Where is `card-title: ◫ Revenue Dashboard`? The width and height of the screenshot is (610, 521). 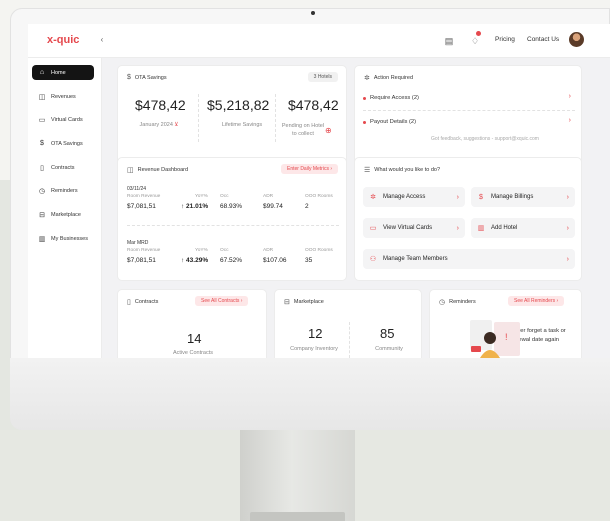
card-title: ◫ Revenue Dashboard is located at coordinates (158, 170).